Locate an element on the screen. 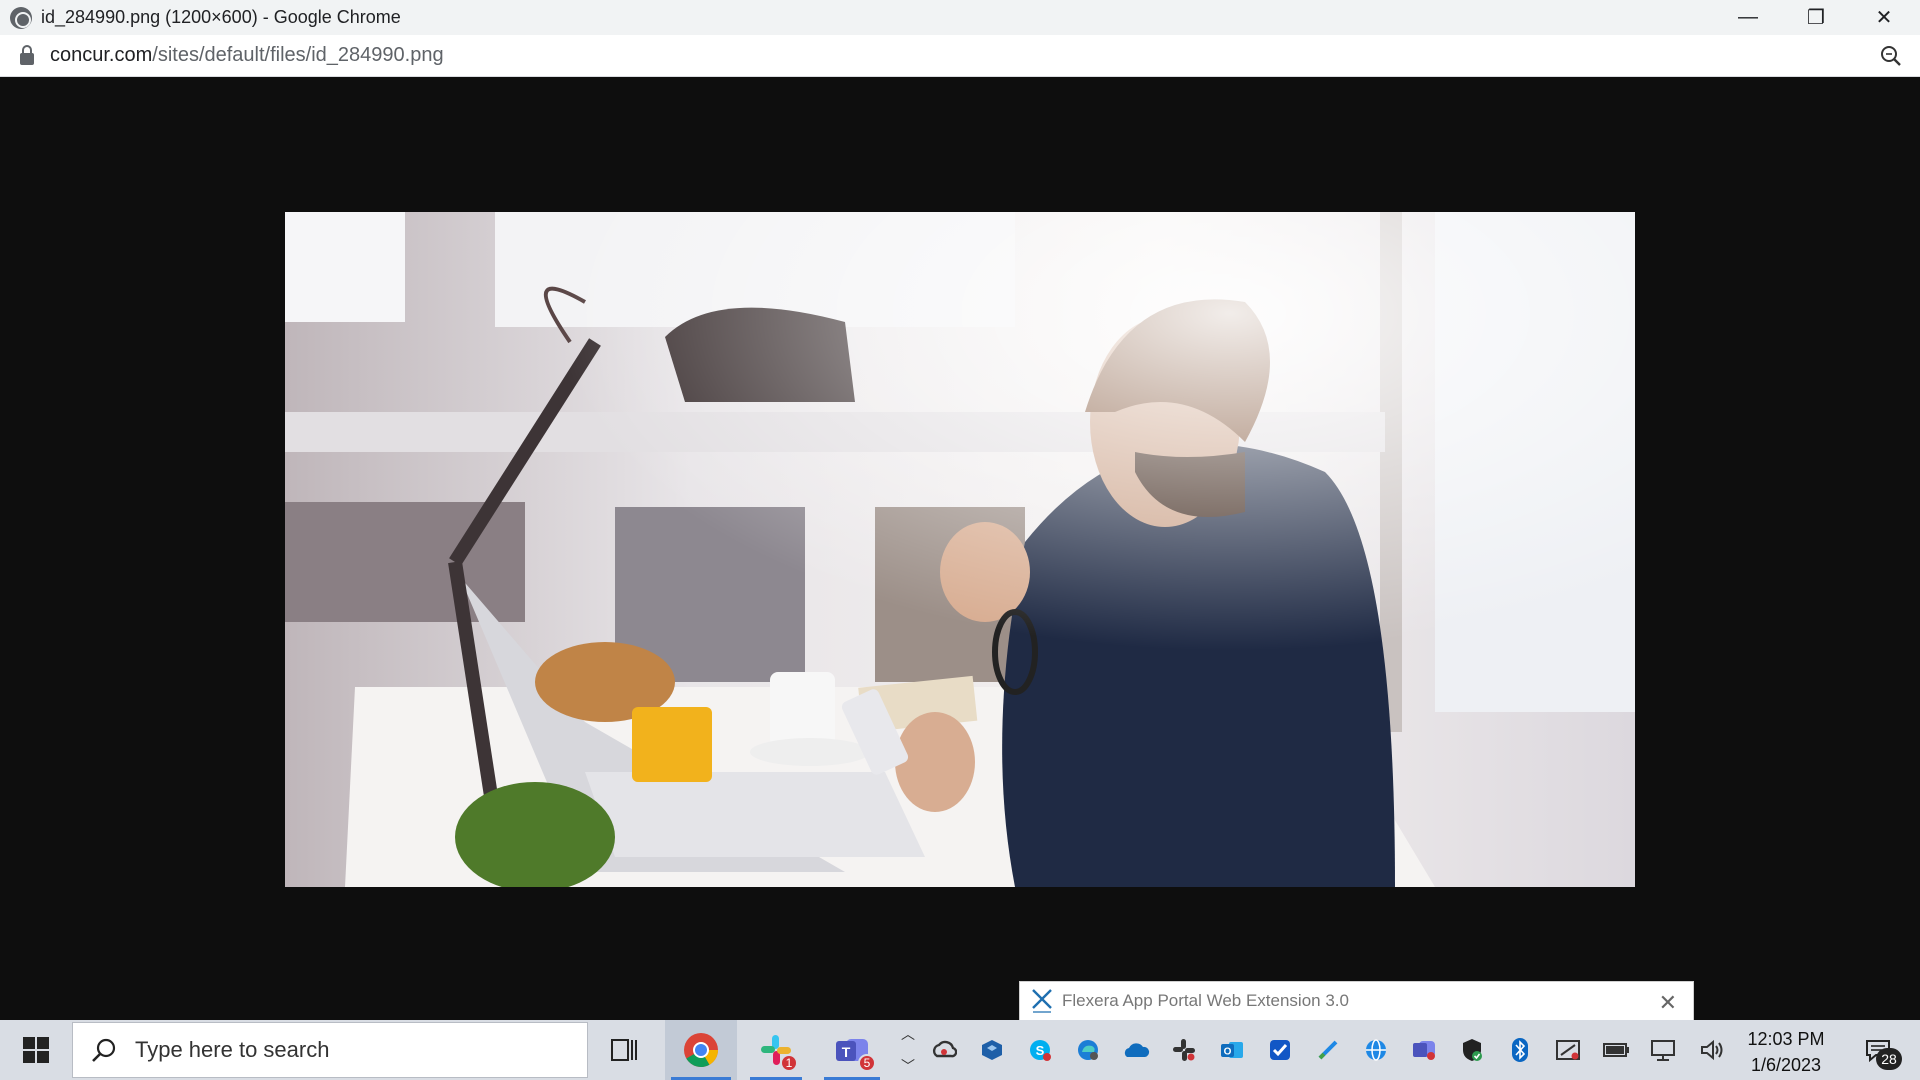  chrome-taskbar-button is located at coordinates (701, 1050).